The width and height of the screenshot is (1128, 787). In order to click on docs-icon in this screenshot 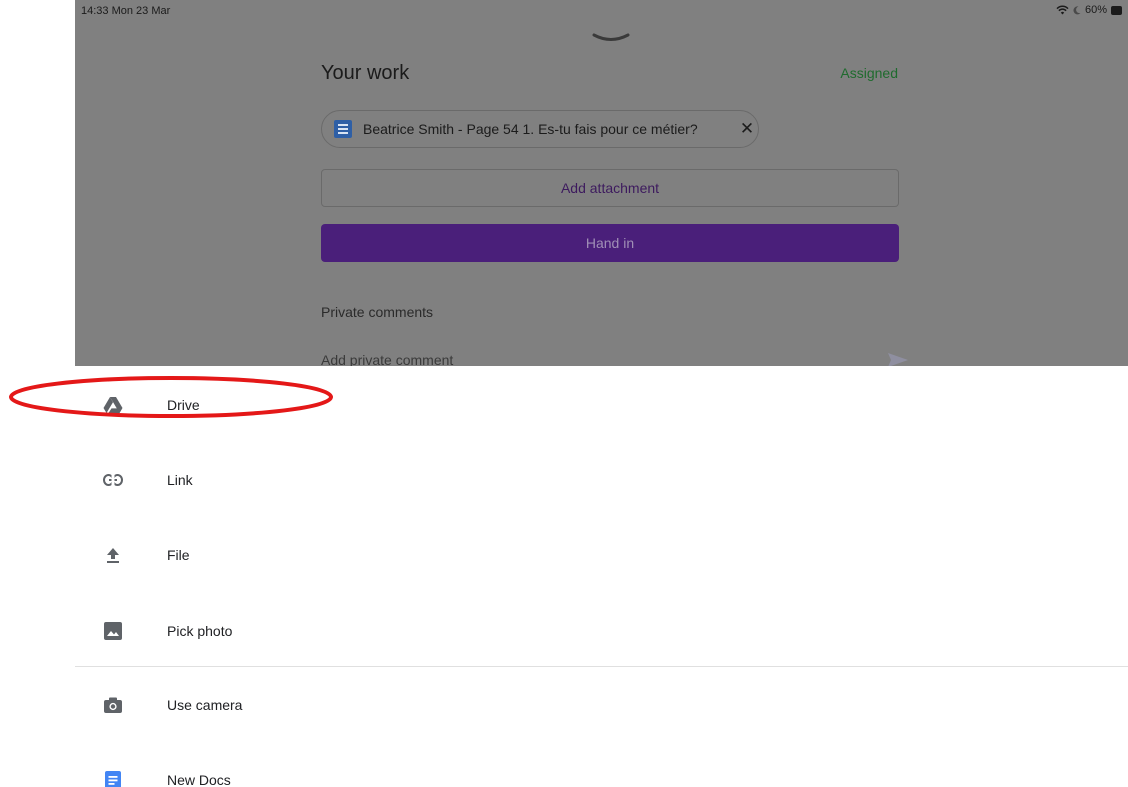, I will do `click(113, 778)`.